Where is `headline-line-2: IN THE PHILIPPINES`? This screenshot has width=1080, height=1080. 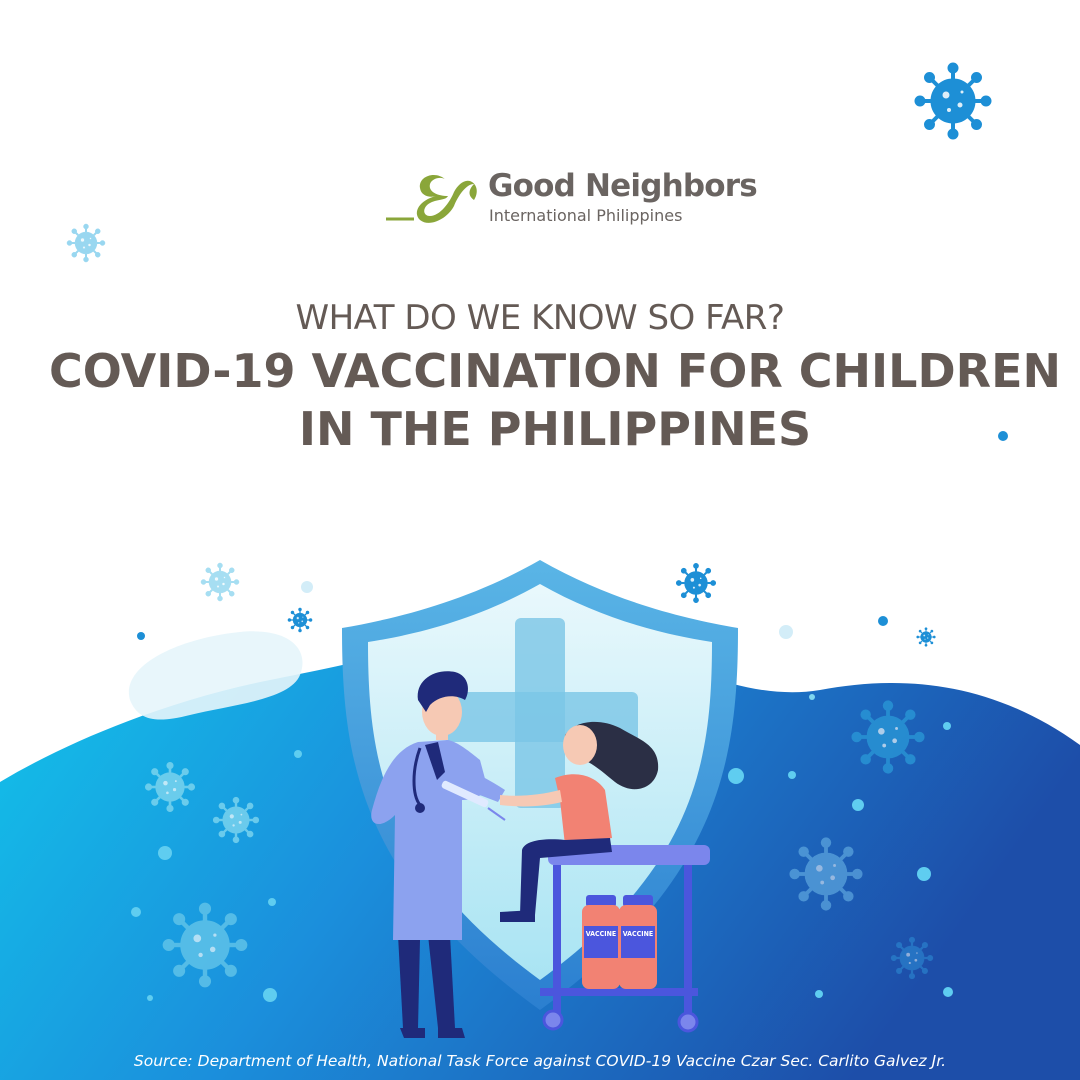 headline-line-2: IN THE PHILIPPINES is located at coordinates (555, 429).